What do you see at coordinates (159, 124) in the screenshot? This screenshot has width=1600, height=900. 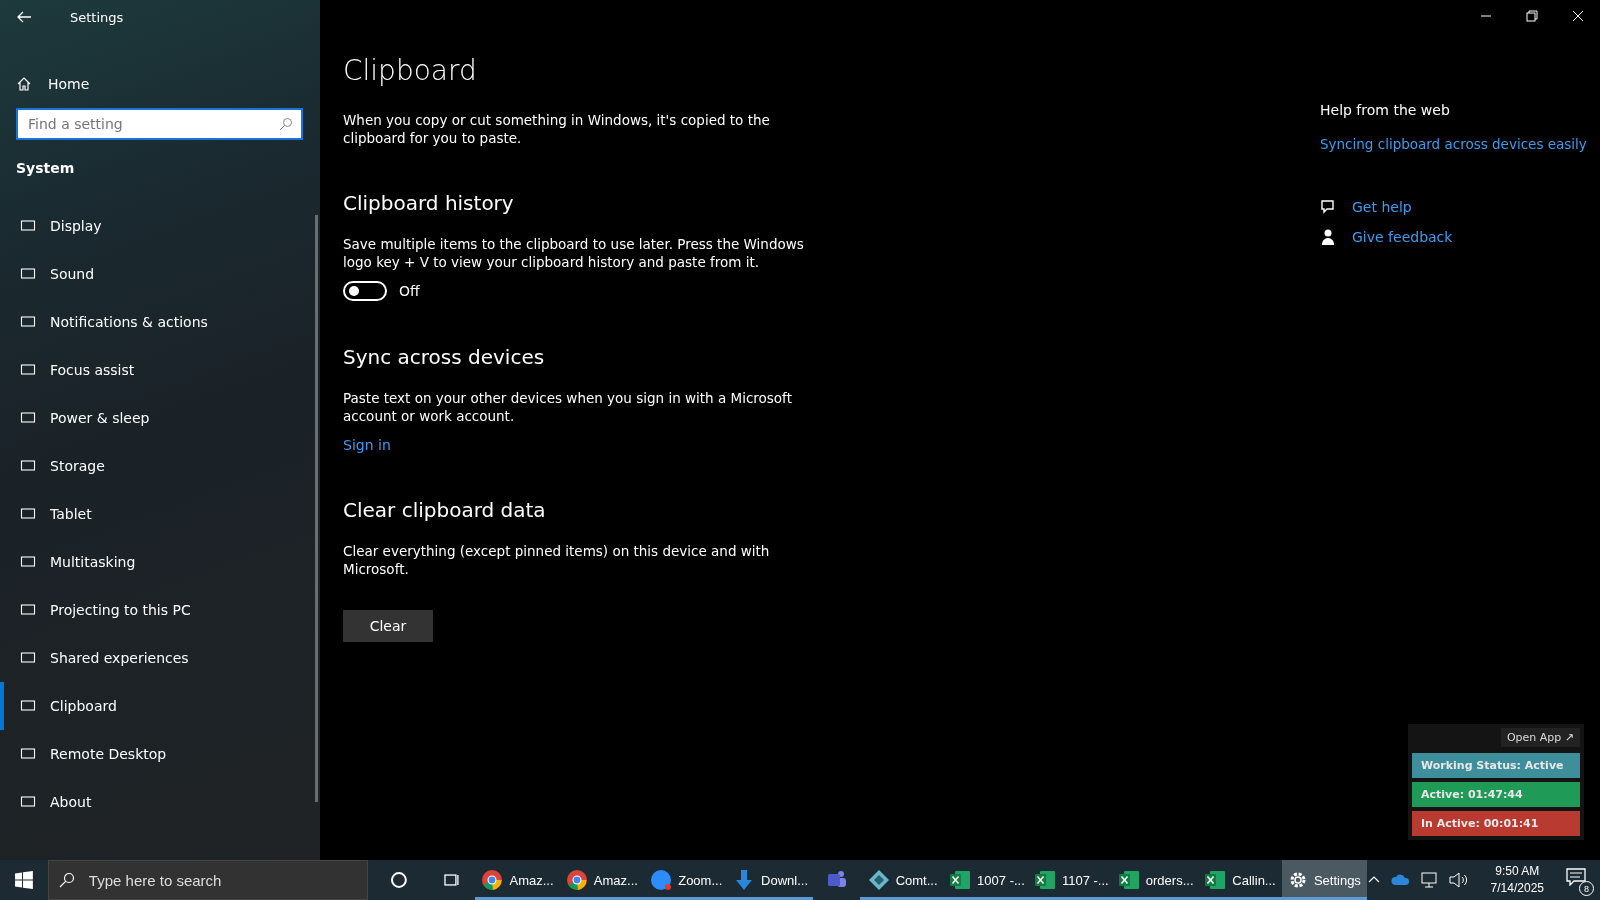 I see `search-field: Find a setting` at bounding box center [159, 124].